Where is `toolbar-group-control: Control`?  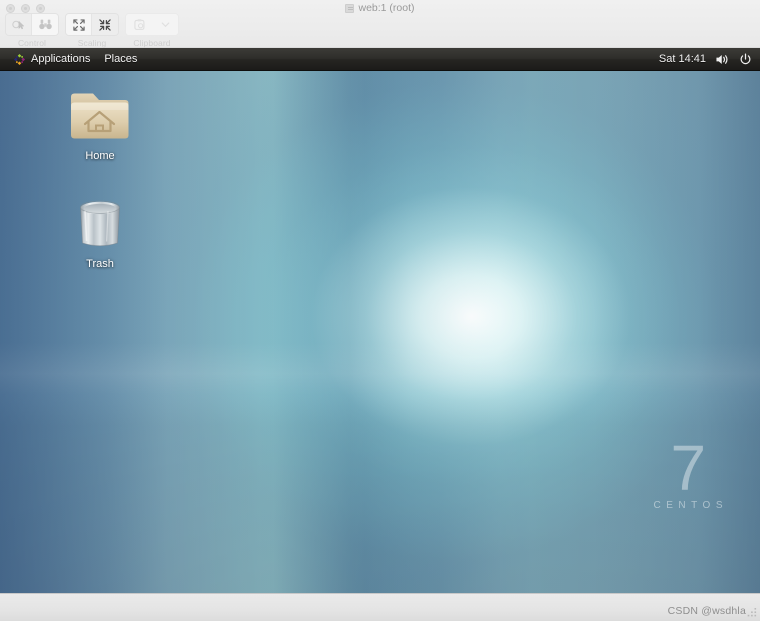
toolbar-group-control: Control is located at coordinates (32, 30).